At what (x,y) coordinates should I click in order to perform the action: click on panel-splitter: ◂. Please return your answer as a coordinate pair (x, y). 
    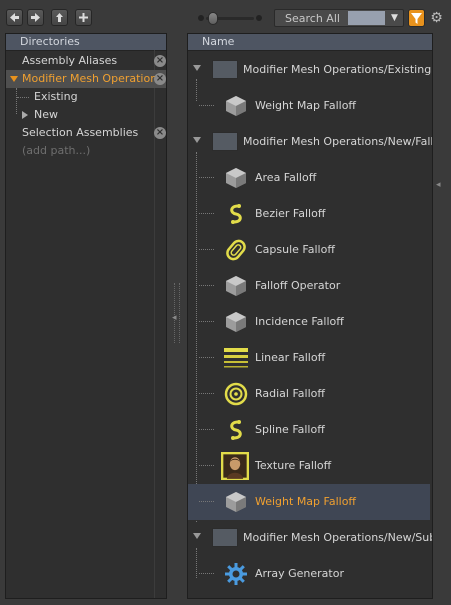
    Looking at the image, I should click on (176, 316).